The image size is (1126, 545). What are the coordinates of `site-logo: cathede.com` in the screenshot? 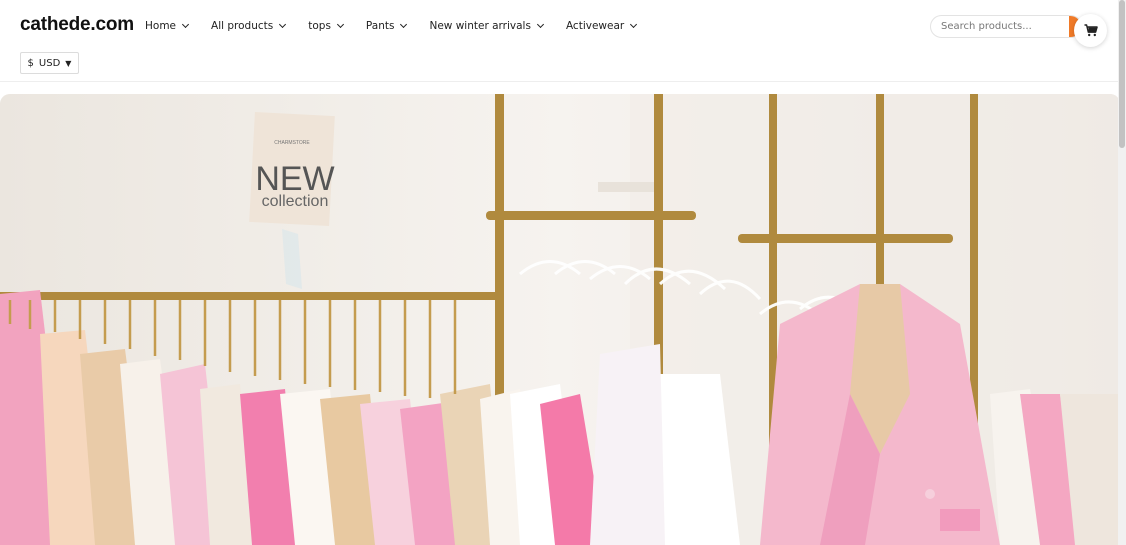 It's located at (77, 25).